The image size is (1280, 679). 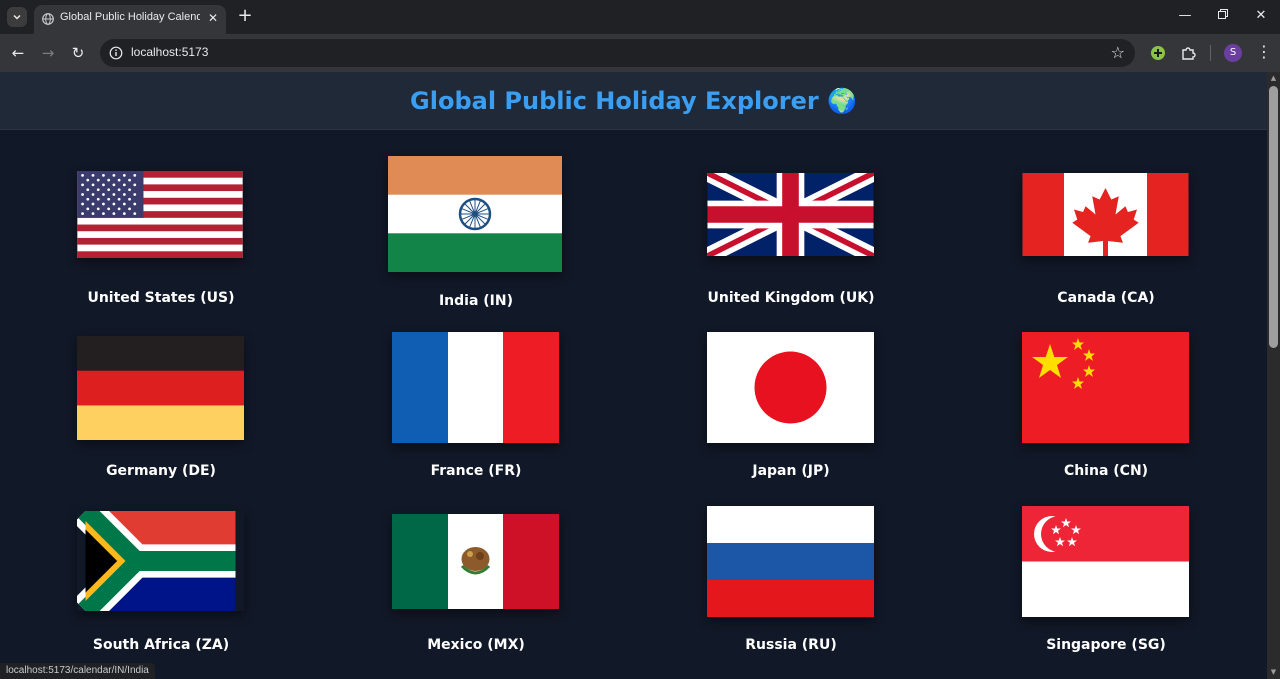 What do you see at coordinates (791, 298) in the screenshot?
I see `country-label: United Kingdom (UK)` at bounding box center [791, 298].